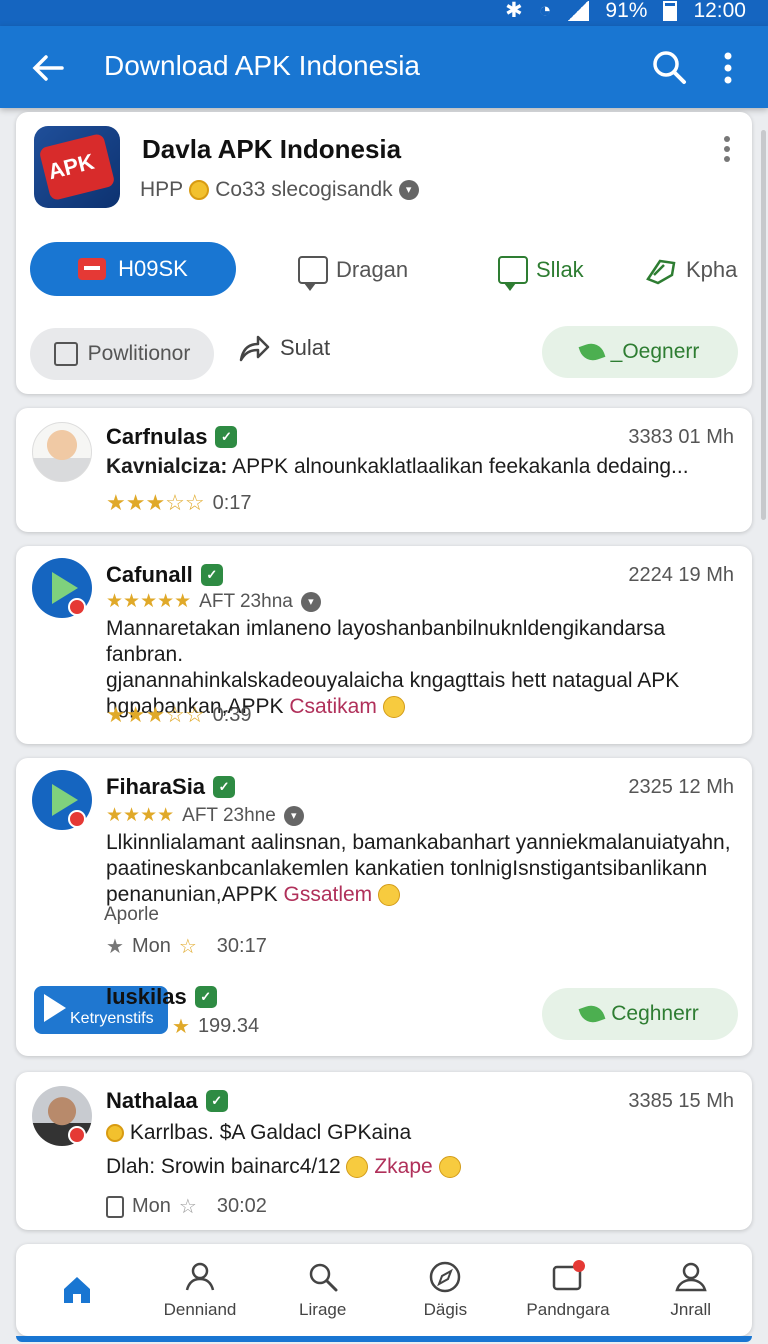  I want to click on rating-row: ★★★☆☆ 0:39, so click(179, 715).